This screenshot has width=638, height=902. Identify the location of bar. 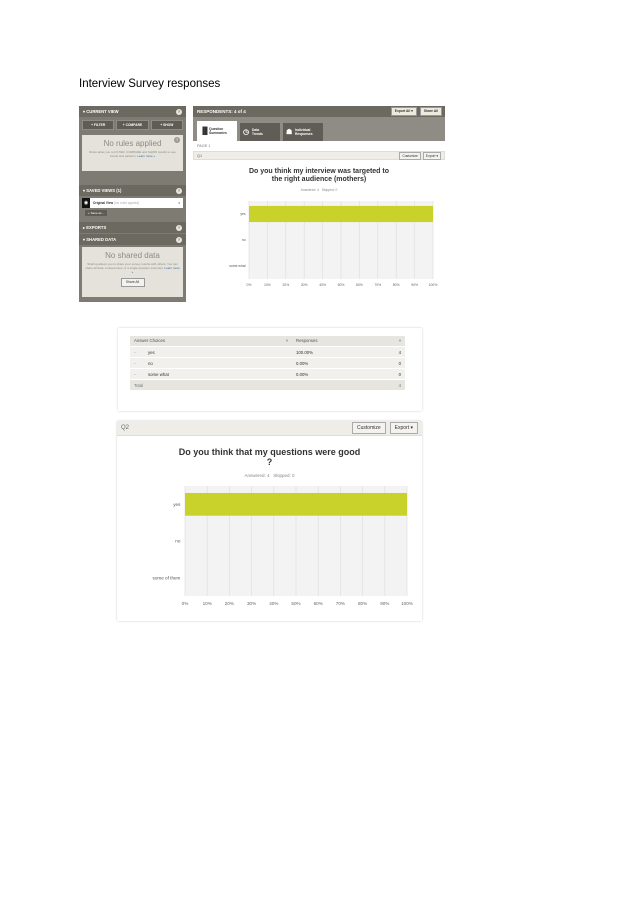
(296, 504).